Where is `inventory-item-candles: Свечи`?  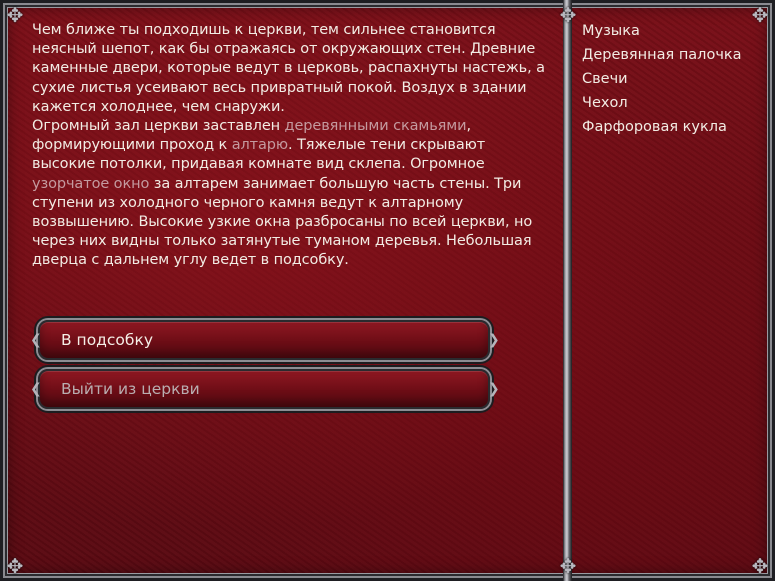 inventory-item-candles: Свечи is located at coordinates (672, 79).